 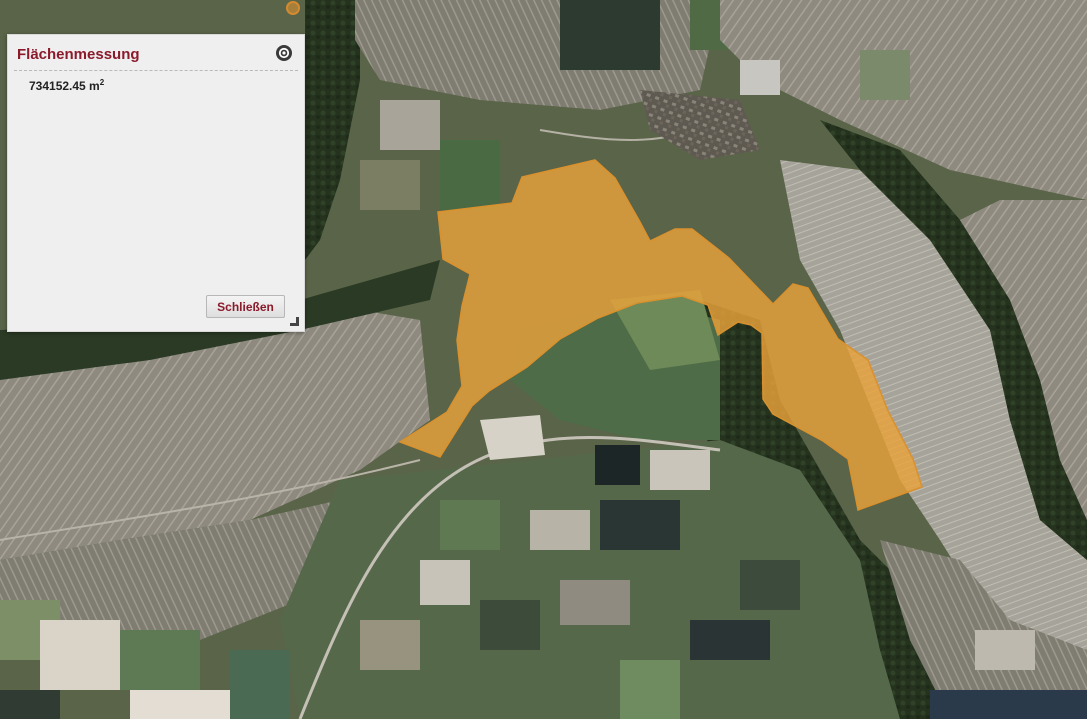 What do you see at coordinates (284, 53) in the screenshot?
I see `close-icon` at bounding box center [284, 53].